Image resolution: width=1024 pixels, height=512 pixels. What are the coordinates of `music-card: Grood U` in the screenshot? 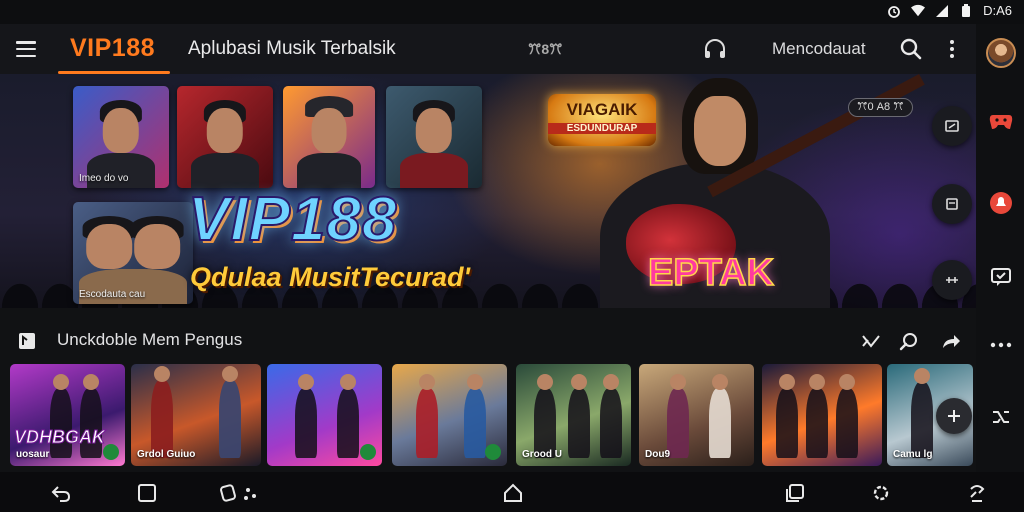 It's located at (573, 415).